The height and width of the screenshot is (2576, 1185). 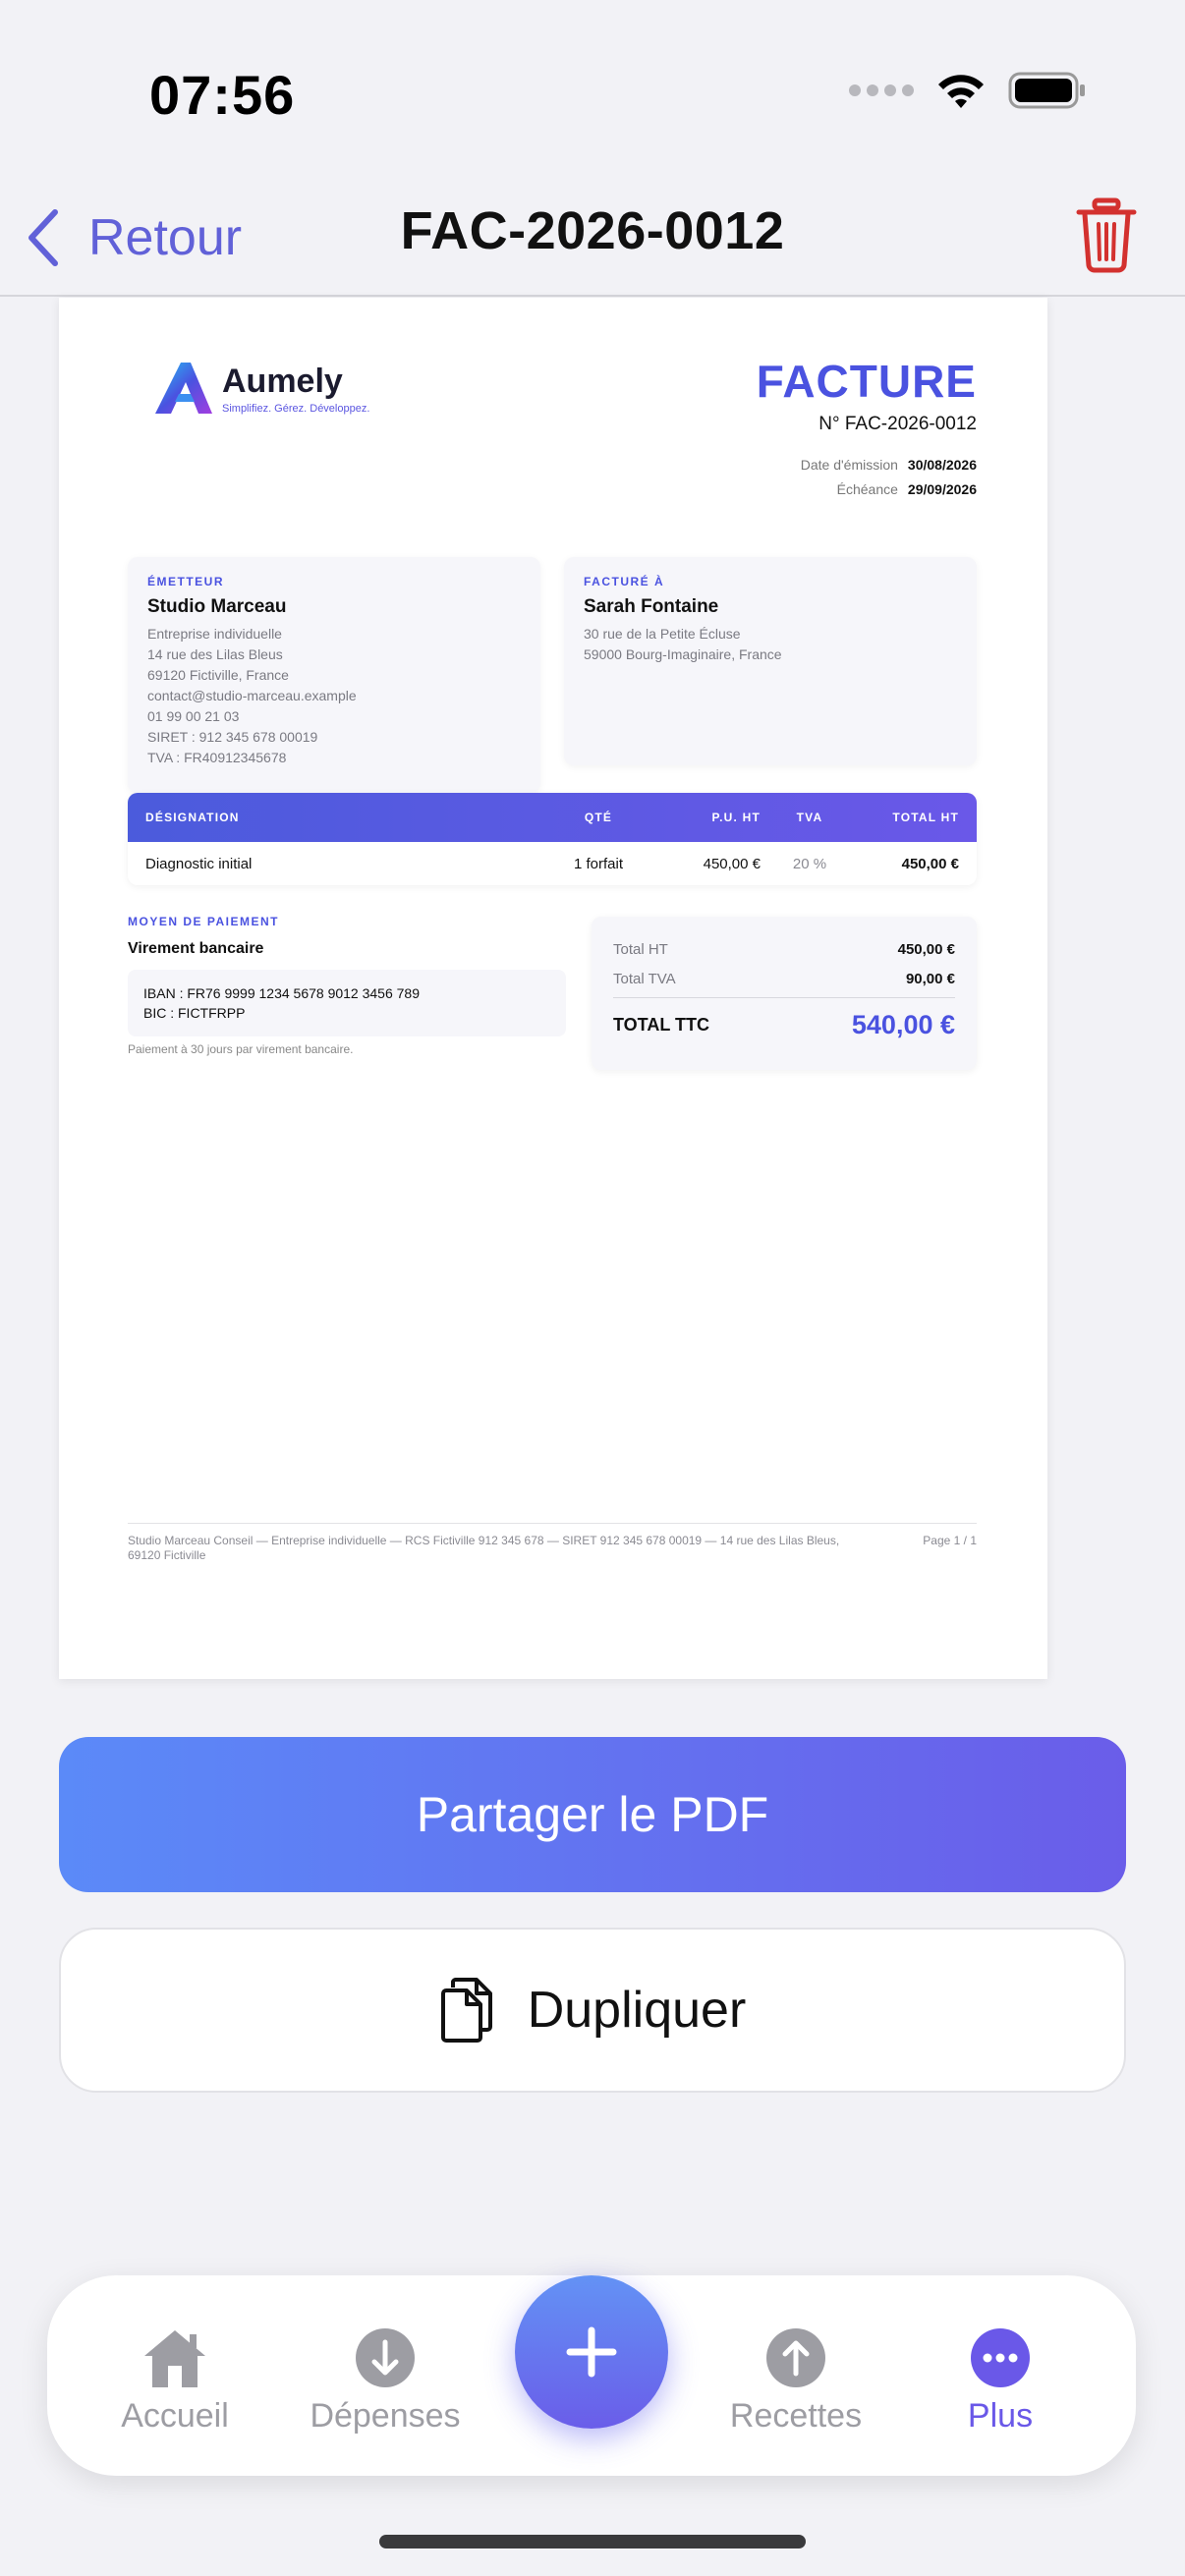 I want to click on tab-income-label: Recettes, so click(x=796, y=2416).